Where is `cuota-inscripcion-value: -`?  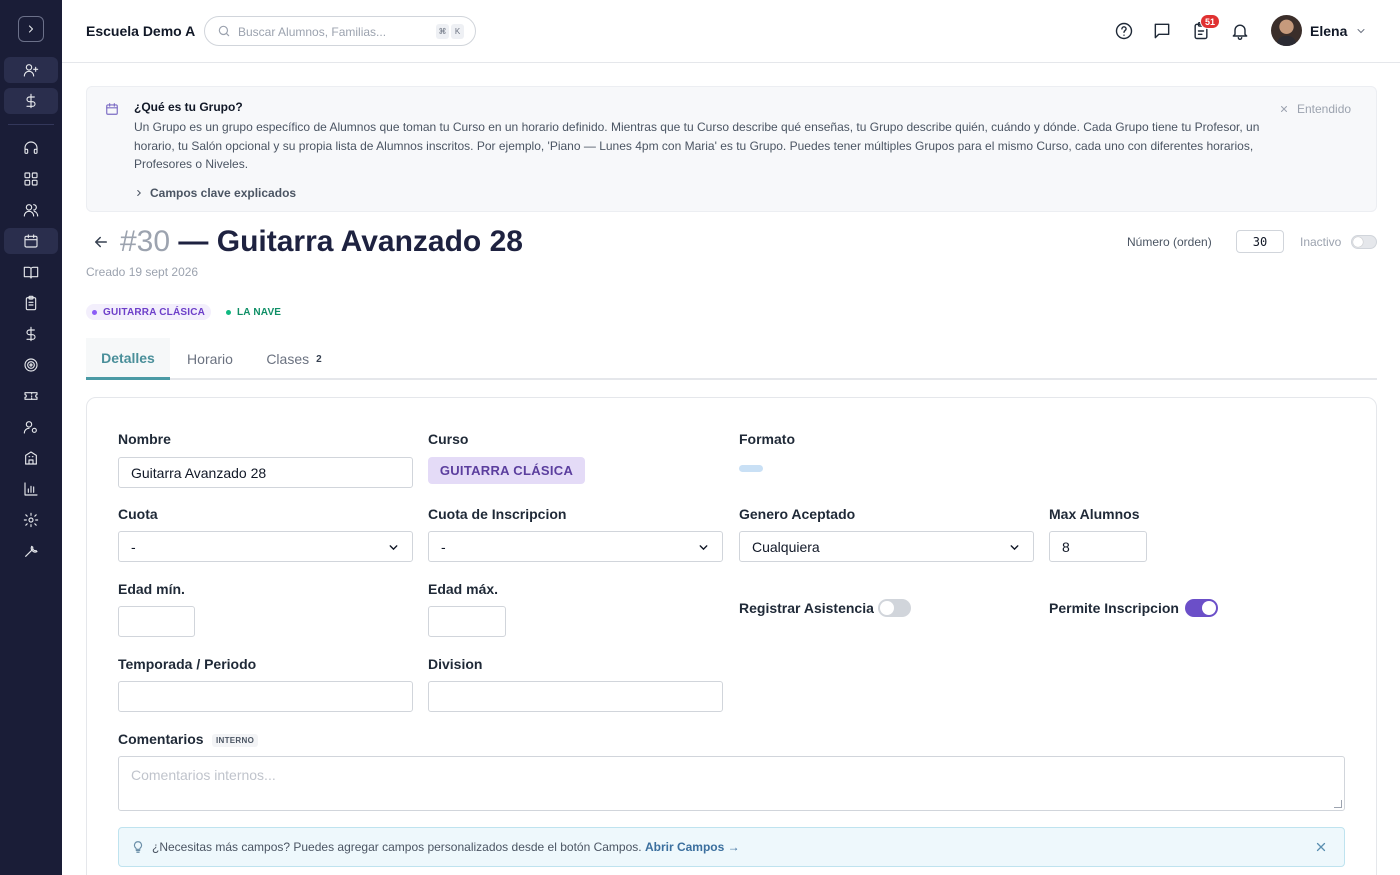
cuota-inscripcion-value: - is located at coordinates (443, 546).